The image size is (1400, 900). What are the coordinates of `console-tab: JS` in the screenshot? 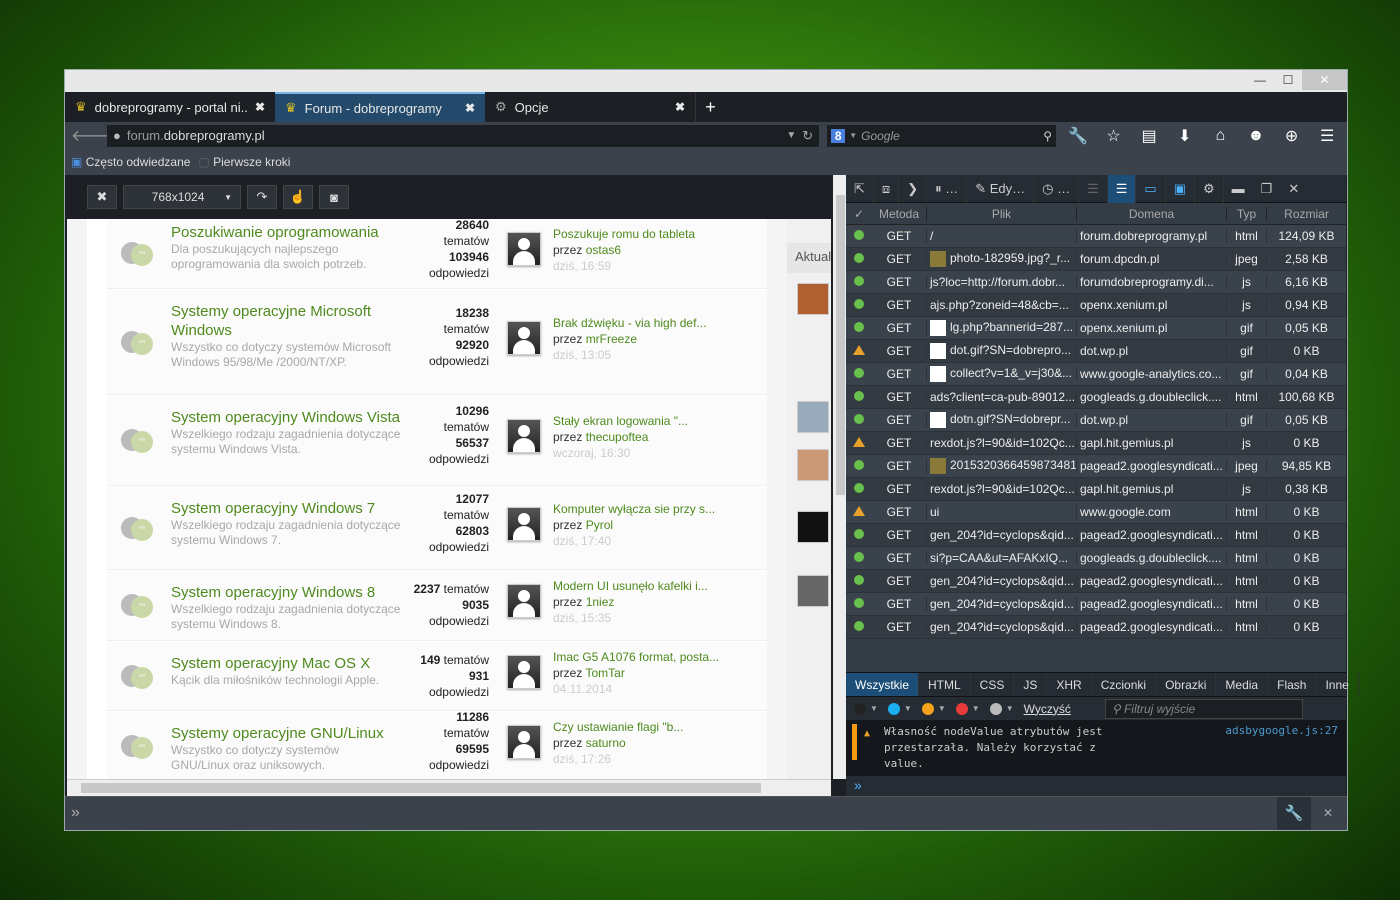 It's located at (1031, 684).